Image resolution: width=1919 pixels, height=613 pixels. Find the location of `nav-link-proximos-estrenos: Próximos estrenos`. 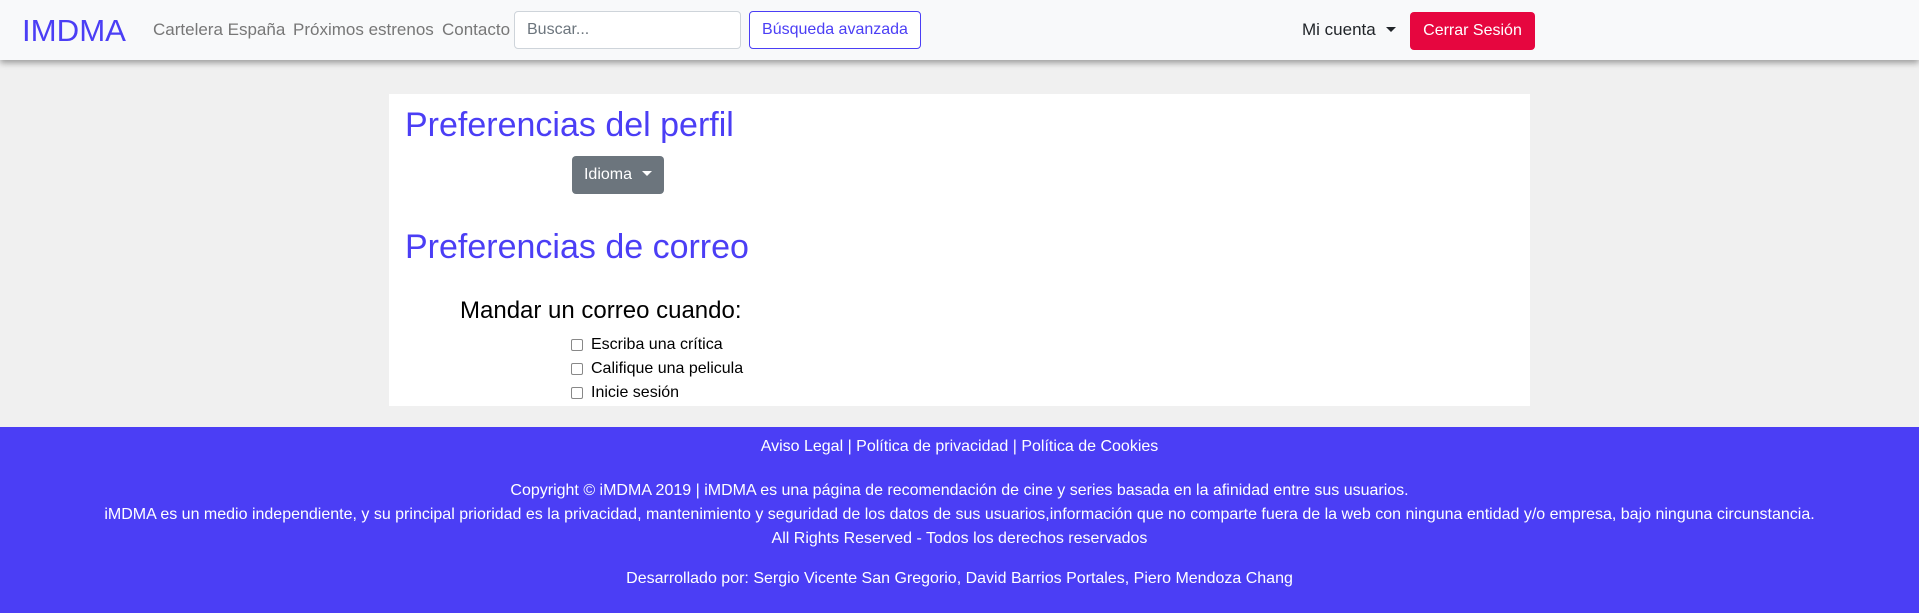

nav-link-proximos-estrenos: Próximos estrenos is located at coordinates (363, 30).